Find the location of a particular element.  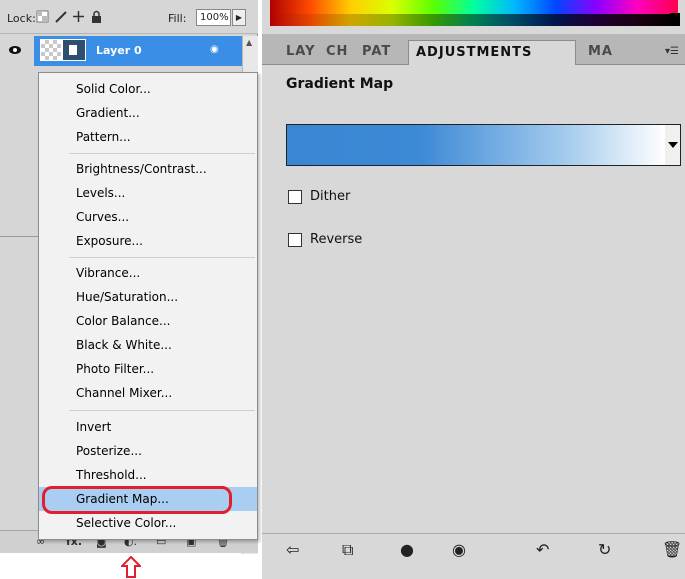

lock-icon is located at coordinates (96, 16).